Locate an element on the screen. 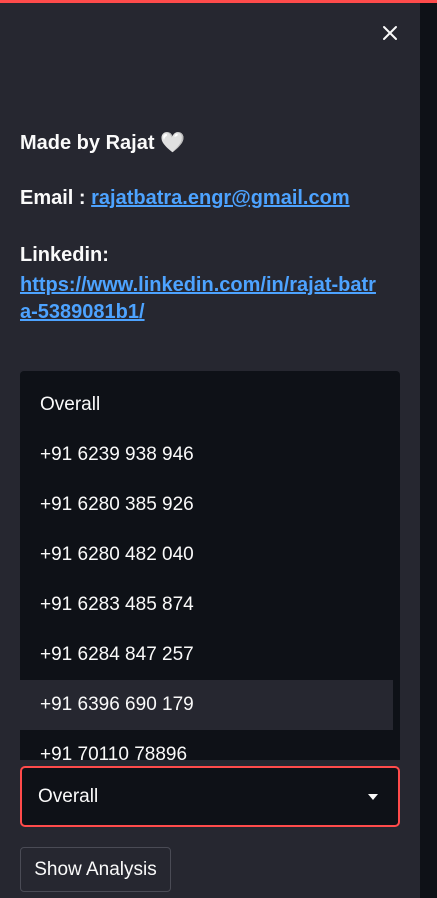  dropdown-option: +91 6280 482 040 is located at coordinates (206, 555).